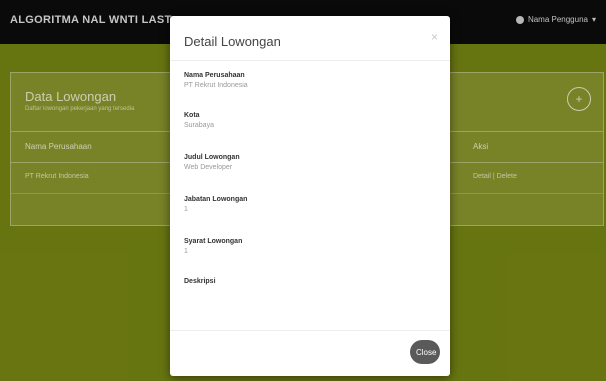 This screenshot has width=606, height=381. I want to click on field-job-title: Judul Lowongan Web Developer, so click(212, 162).